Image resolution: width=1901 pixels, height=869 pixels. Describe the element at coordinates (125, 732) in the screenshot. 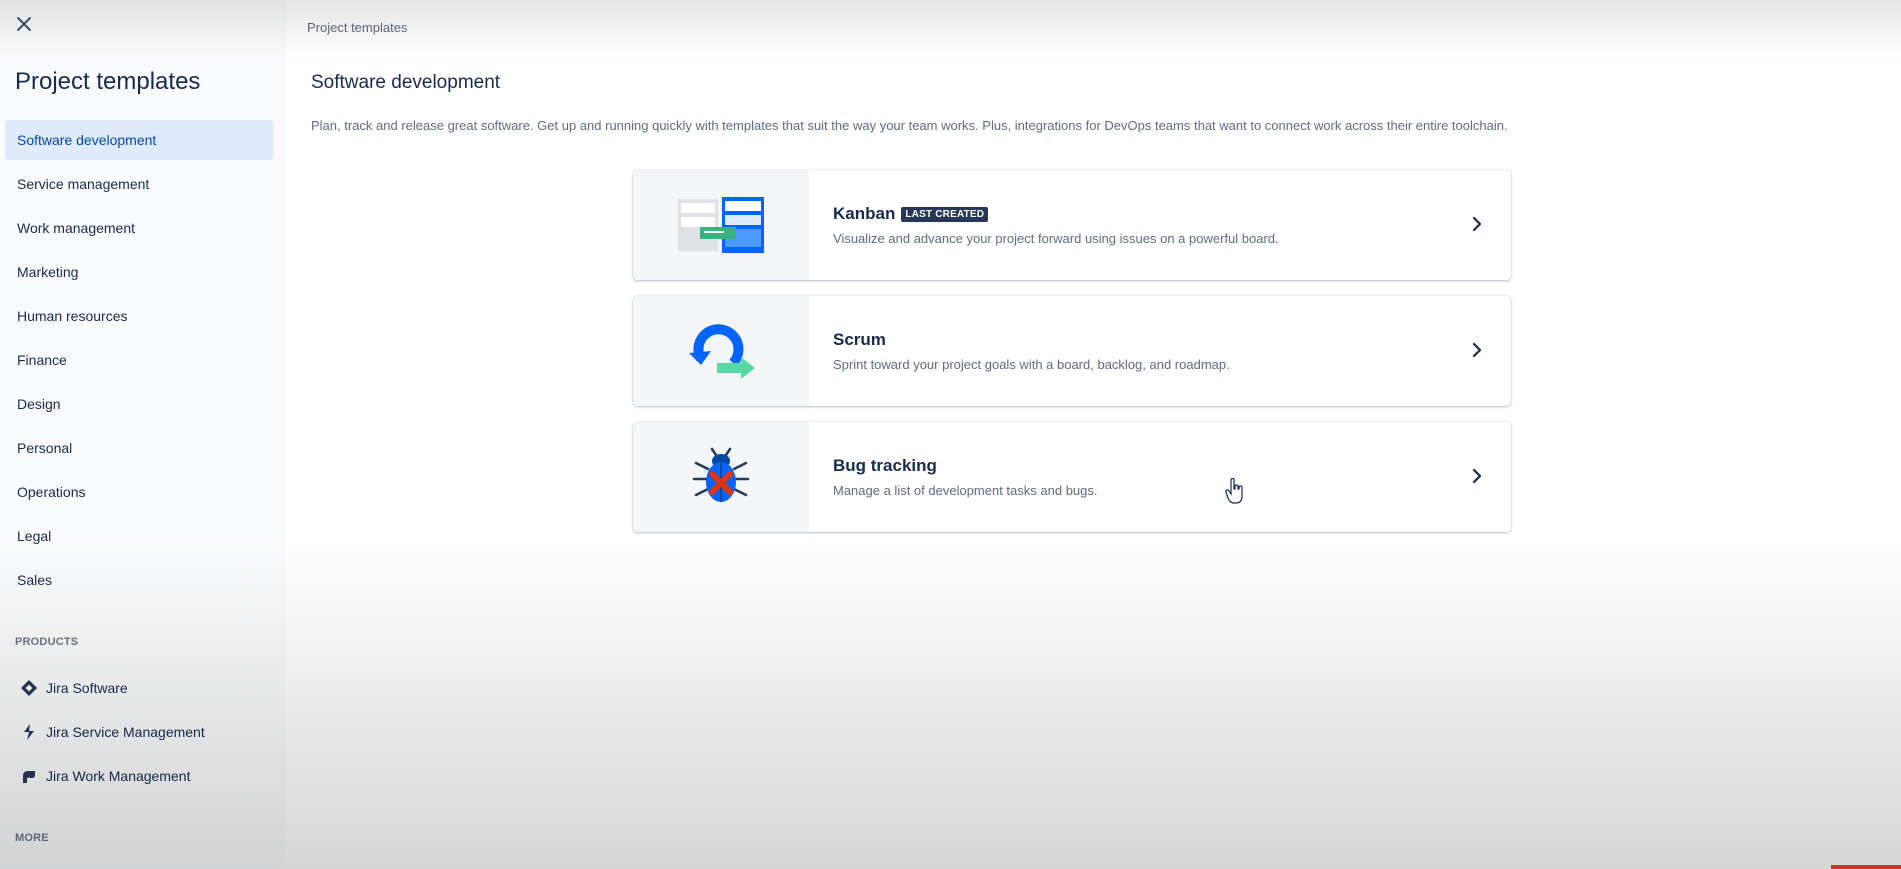

I see `product-label: Jira Service Management` at that location.